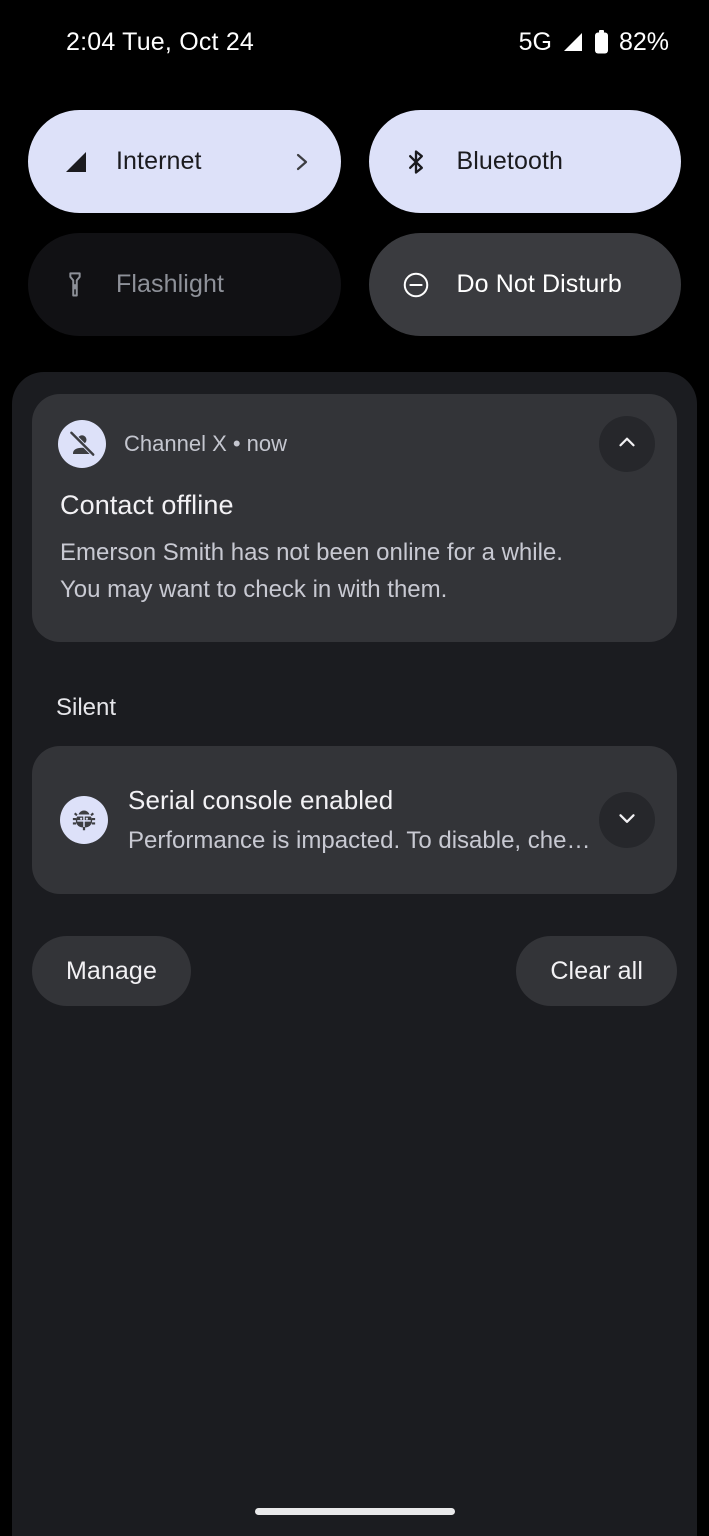 The width and height of the screenshot is (709, 1536). I want to click on status-bar: 2:04 Tue, Oct 24 5G 82%, so click(354, 42).